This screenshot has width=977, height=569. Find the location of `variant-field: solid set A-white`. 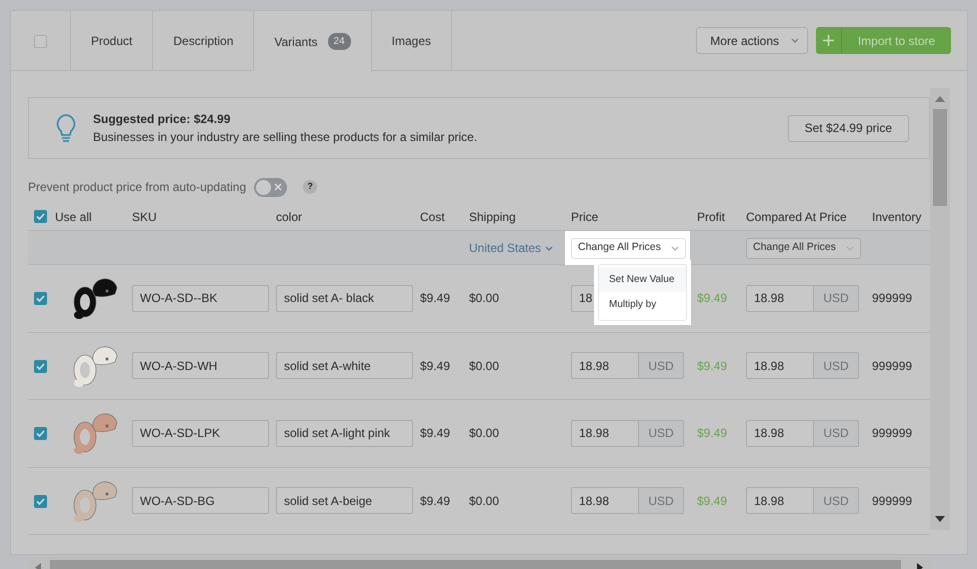

variant-field: solid set A-white is located at coordinates (344, 366).